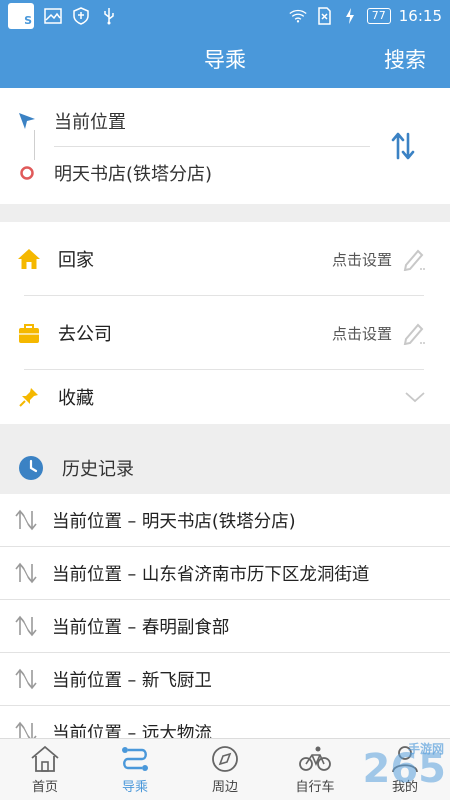 The image size is (450, 800). What do you see at coordinates (224, 787) in the screenshot?
I see `nav-label: 周边` at bounding box center [224, 787].